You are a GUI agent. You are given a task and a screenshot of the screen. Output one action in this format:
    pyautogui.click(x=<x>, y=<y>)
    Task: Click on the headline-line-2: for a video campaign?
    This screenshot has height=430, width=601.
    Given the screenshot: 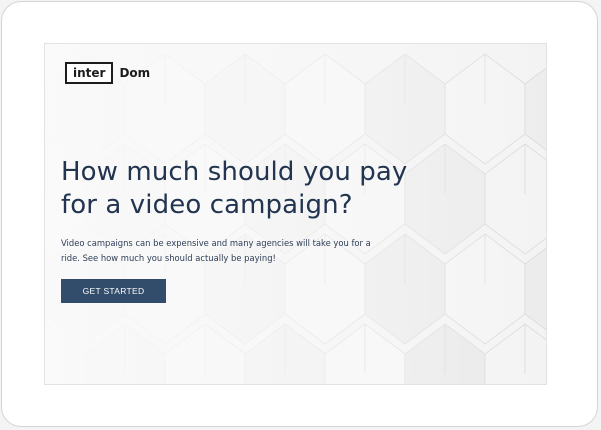 What is the action you would take?
    pyautogui.click(x=207, y=205)
    